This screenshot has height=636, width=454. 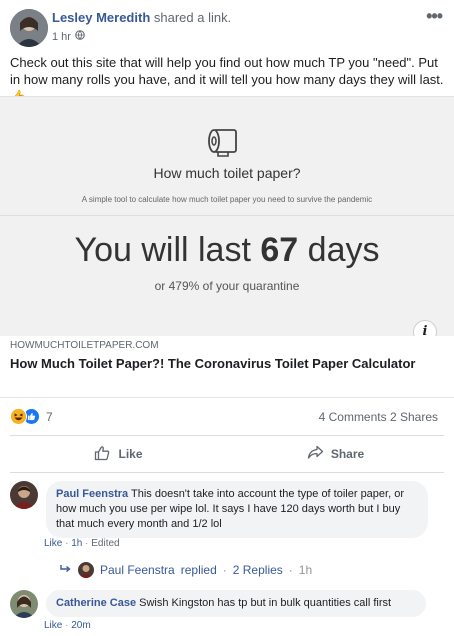 What do you see at coordinates (160, 286) in the screenshot?
I see `quarantine-prefix: or` at bounding box center [160, 286].